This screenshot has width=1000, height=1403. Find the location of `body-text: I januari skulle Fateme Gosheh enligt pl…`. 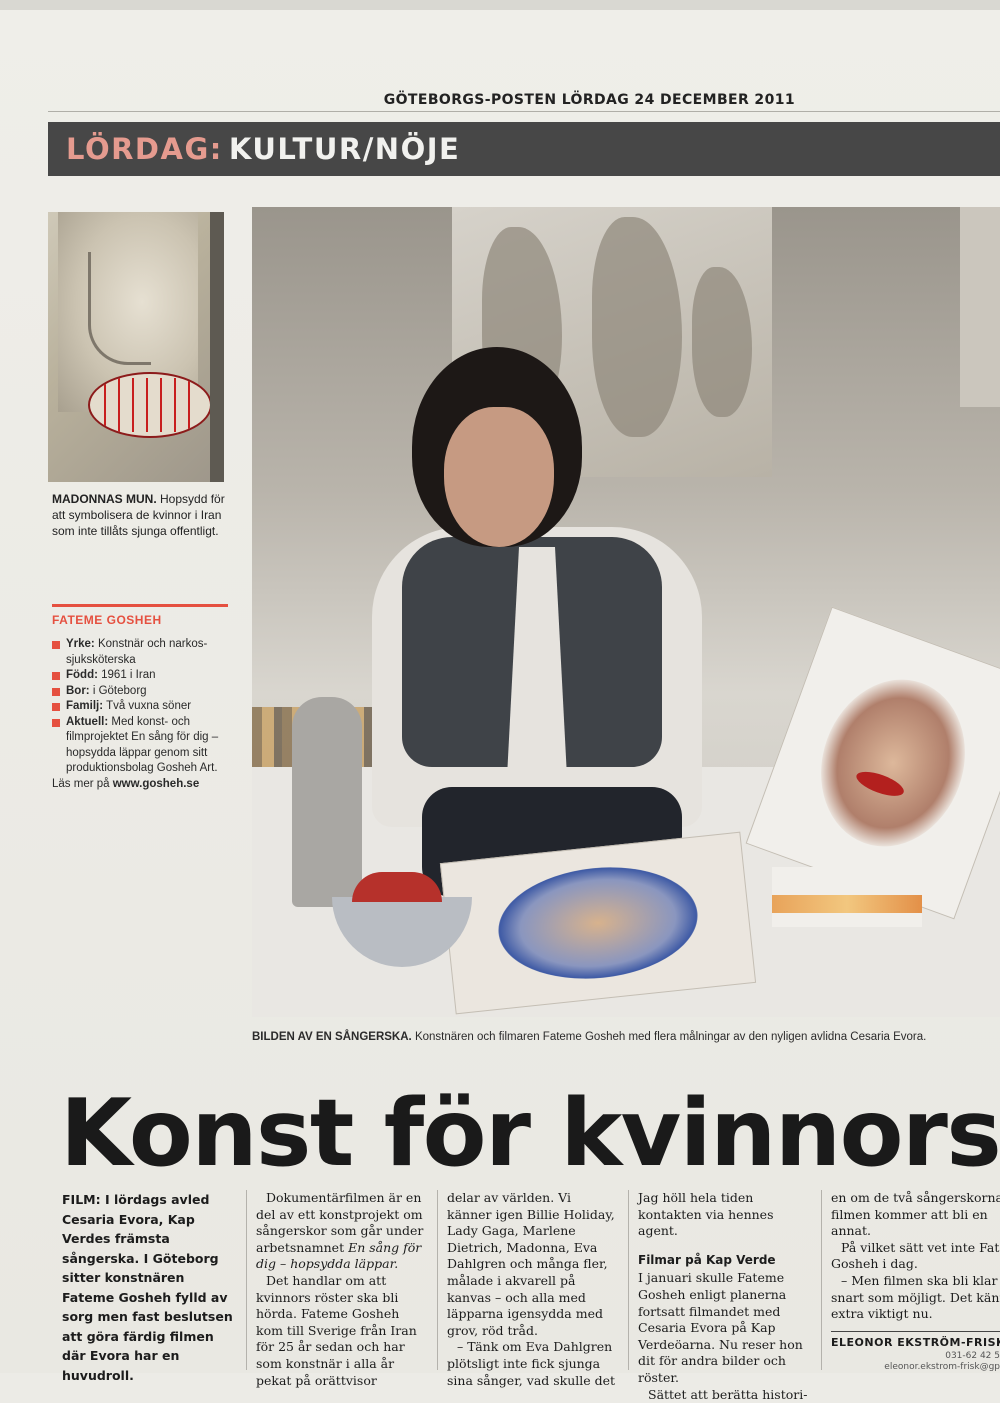

body-text: I januari skulle Fateme Gosheh enligt pl… is located at coordinates (720, 1327).